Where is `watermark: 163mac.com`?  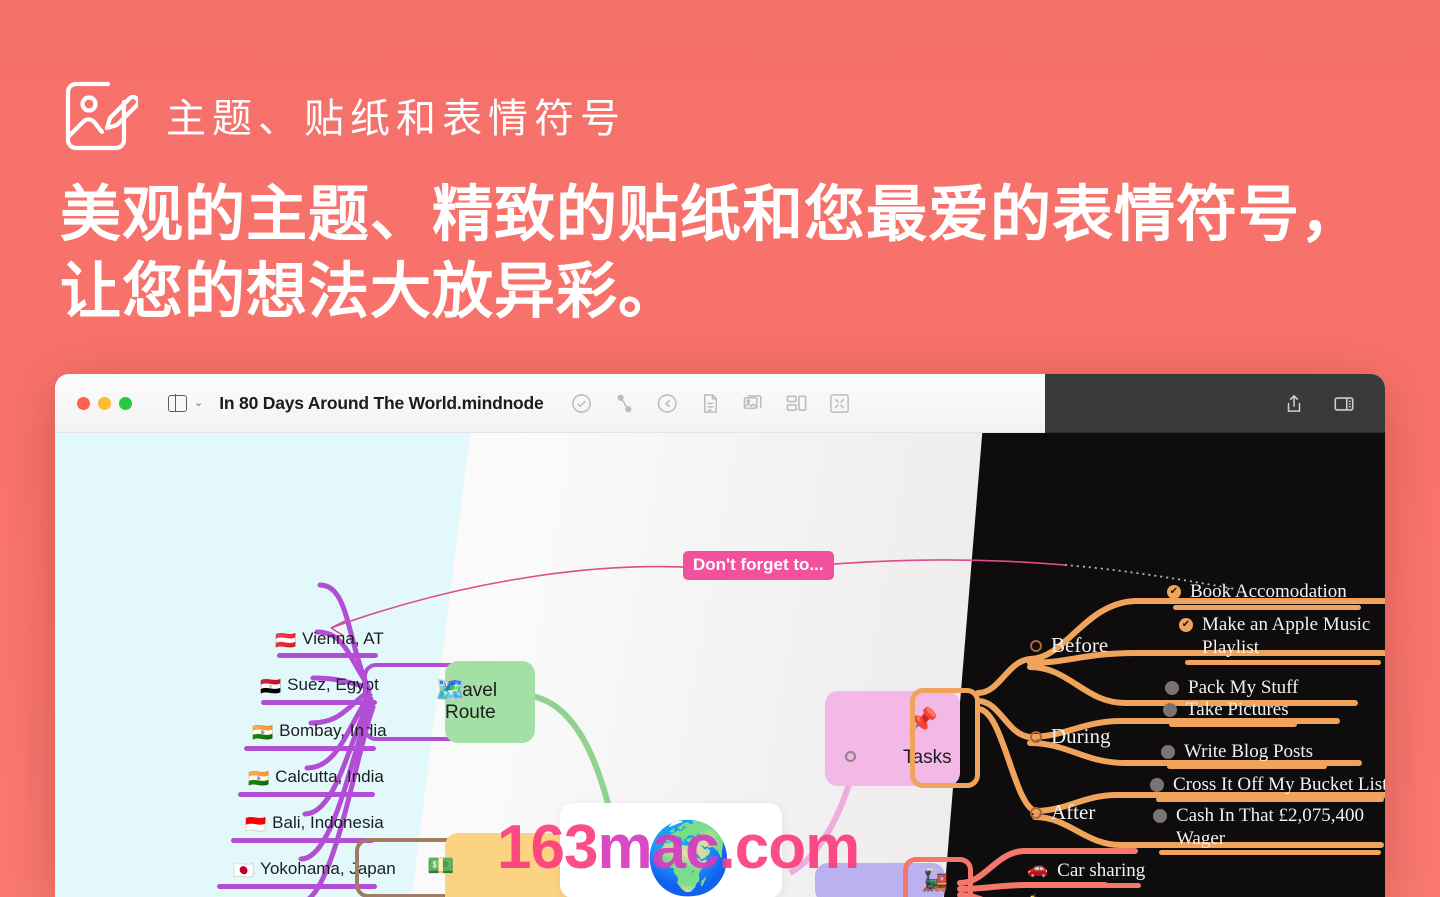
watermark: 163mac.com is located at coordinates (679, 847).